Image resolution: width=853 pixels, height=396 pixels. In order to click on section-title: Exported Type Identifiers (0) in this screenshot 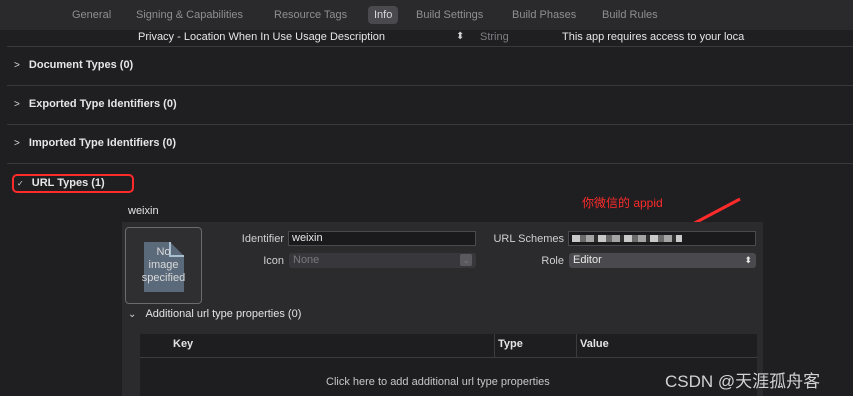, I will do `click(102, 104)`.